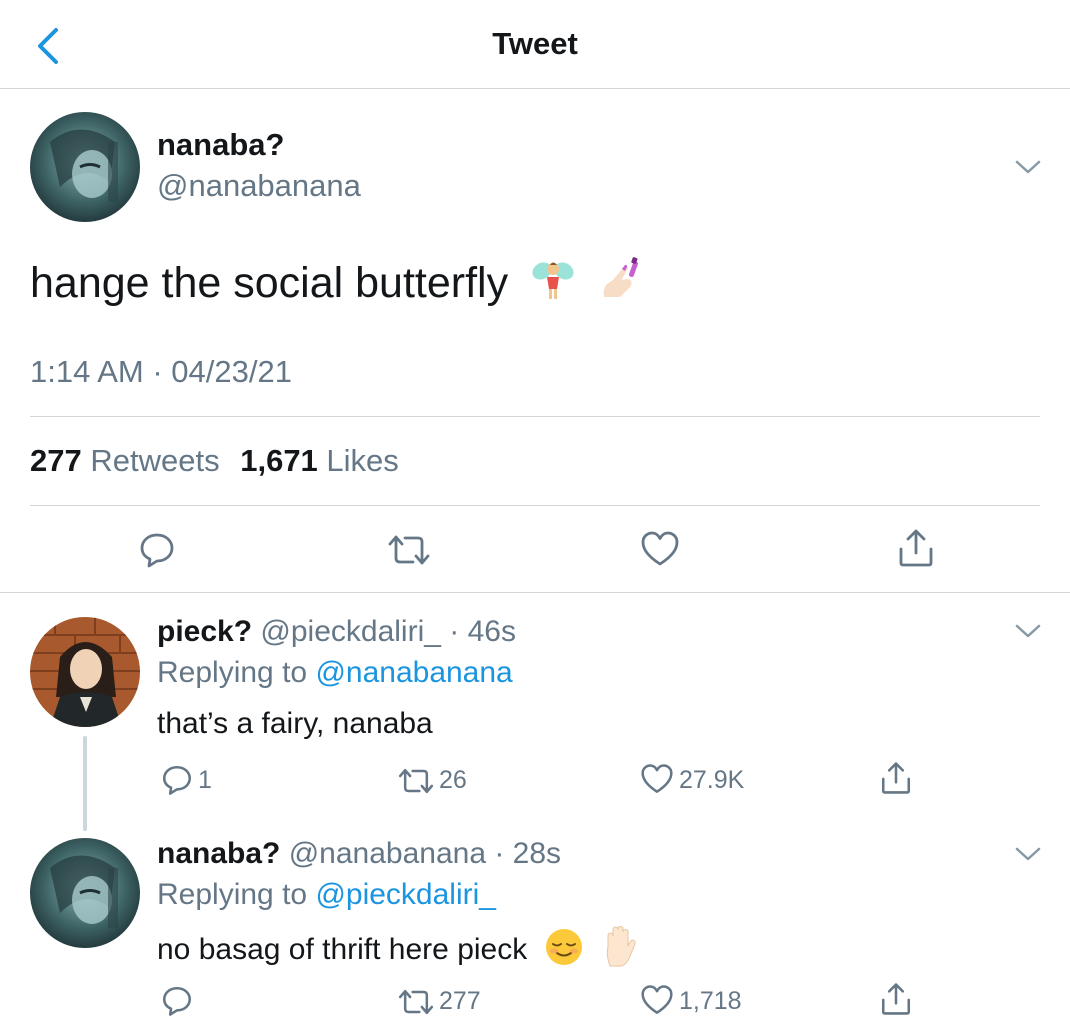  What do you see at coordinates (621, 285) in the screenshot?
I see `nail-polish-emoji` at bounding box center [621, 285].